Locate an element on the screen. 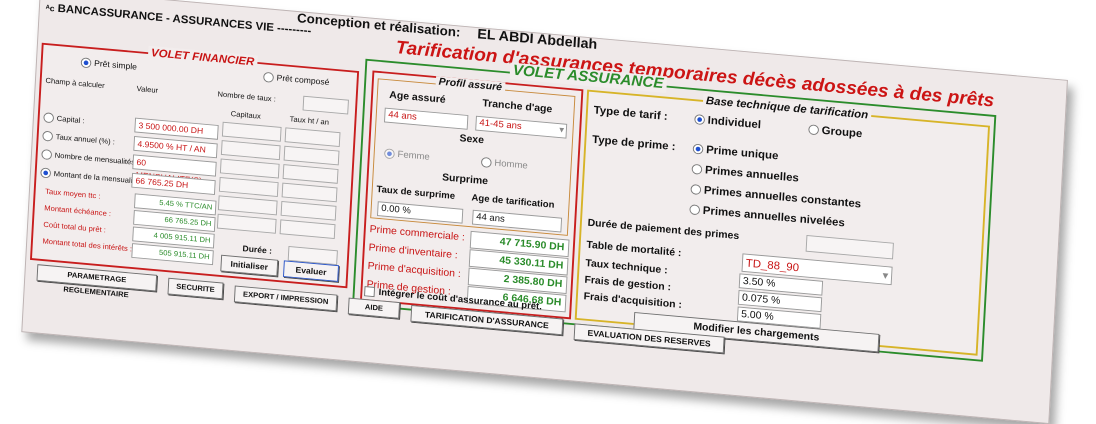  radio-homme-label: Homme is located at coordinates (511, 165).